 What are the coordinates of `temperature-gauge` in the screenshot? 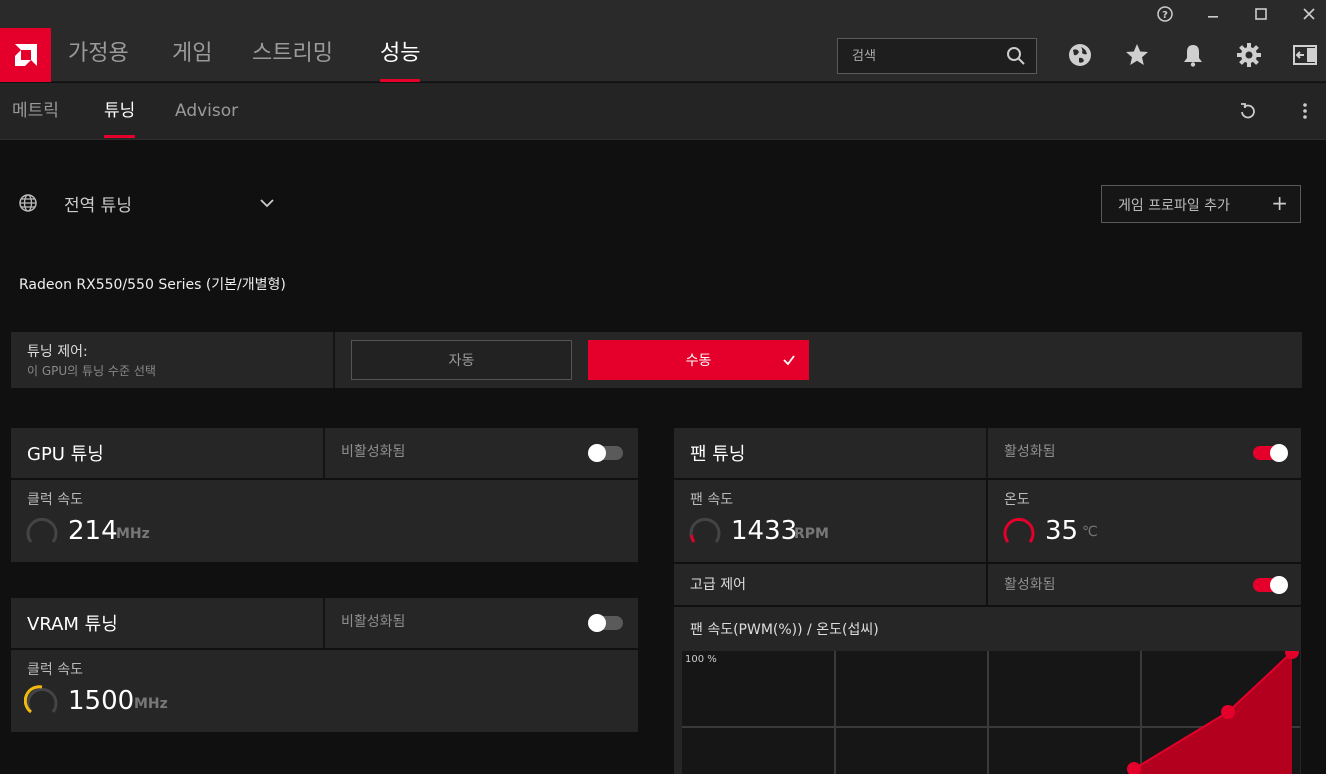 It's located at (1019, 530).